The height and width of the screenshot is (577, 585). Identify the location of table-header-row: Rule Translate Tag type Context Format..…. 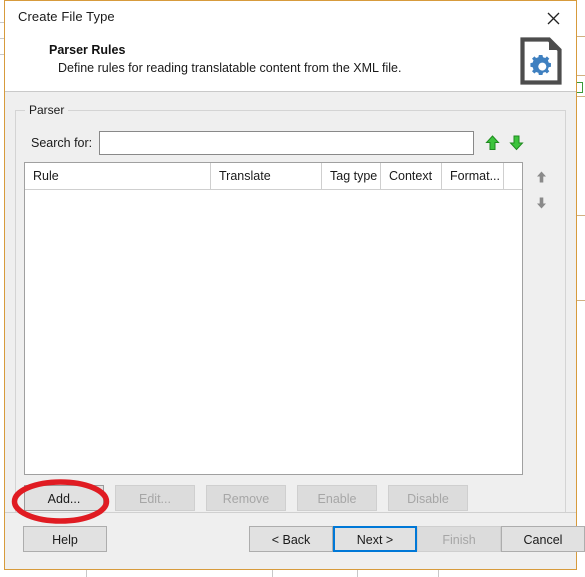
(273, 176).